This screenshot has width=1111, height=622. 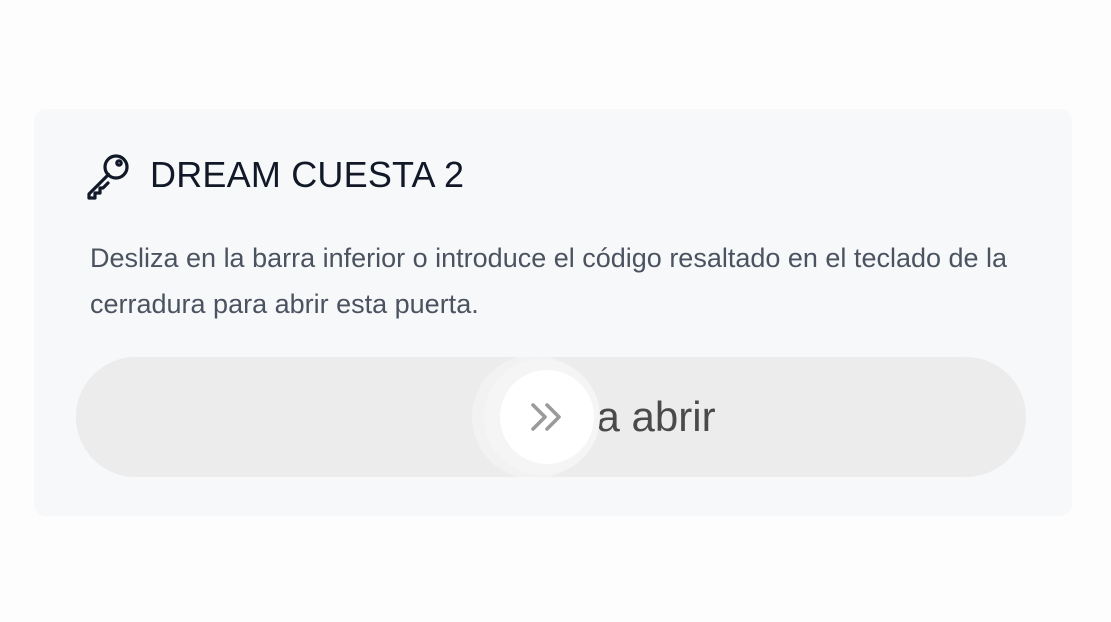 I want to click on slider-handle, so click(x=547, y=417).